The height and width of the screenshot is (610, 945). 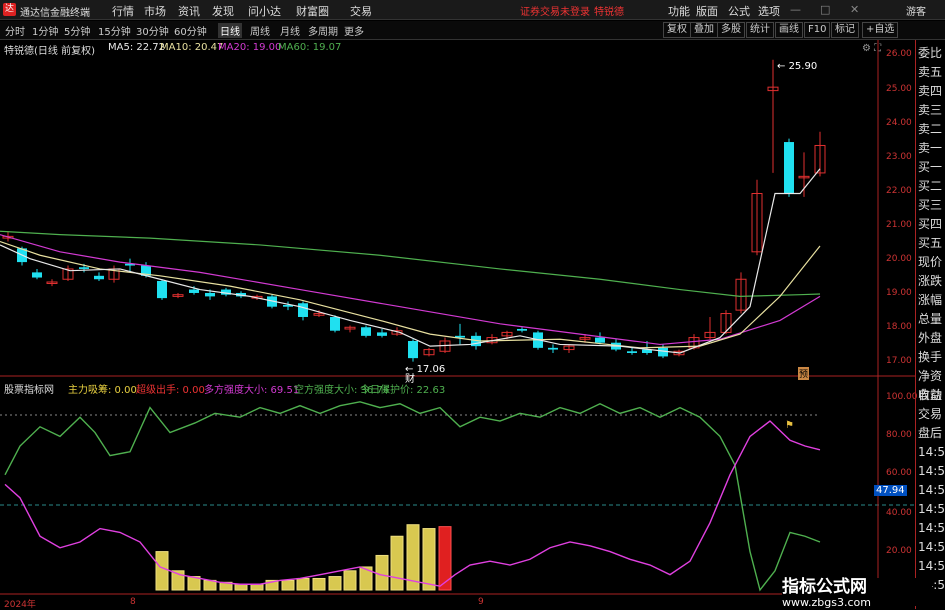 What do you see at coordinates (803, 66) in the screenshot?
I see `high-value: 25.90` at bounding box center [803, 66].